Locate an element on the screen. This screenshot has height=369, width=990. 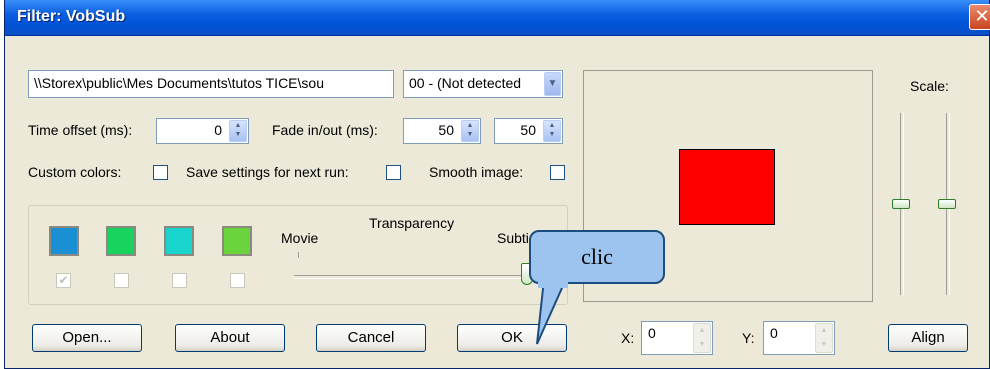
fade-out-value: 50 is located at coordinates (528, 130).